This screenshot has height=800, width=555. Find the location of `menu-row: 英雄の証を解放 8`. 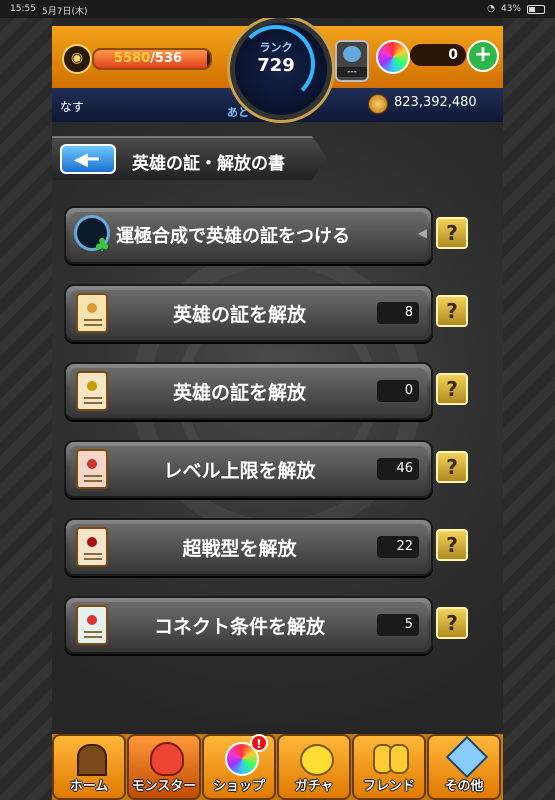

menu-row: 英雄の証を解放 8 is located at coordinates (248, 313).